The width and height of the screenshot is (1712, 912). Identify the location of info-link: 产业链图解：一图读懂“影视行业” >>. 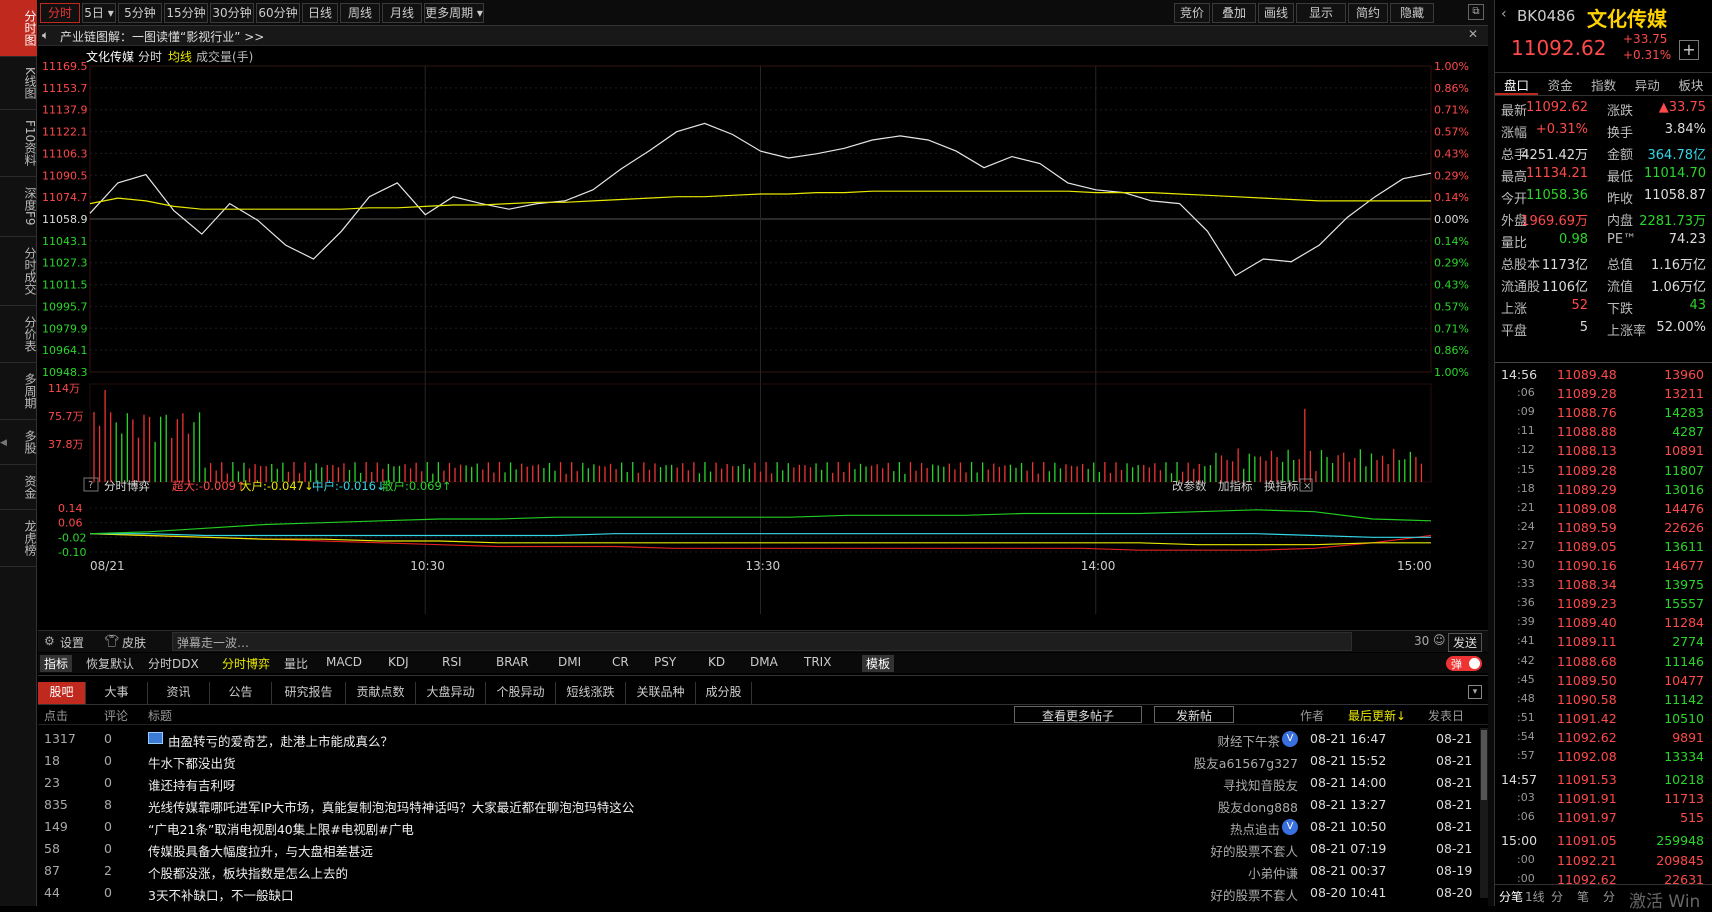
(162, 36).